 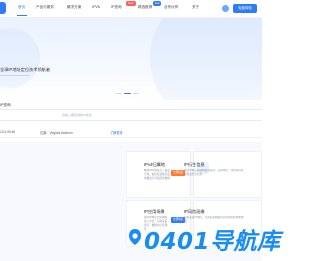 What do you see at coordinates (3, 8) in the screenshot?
I see `logo-icon` at bounding box center [3, 8].